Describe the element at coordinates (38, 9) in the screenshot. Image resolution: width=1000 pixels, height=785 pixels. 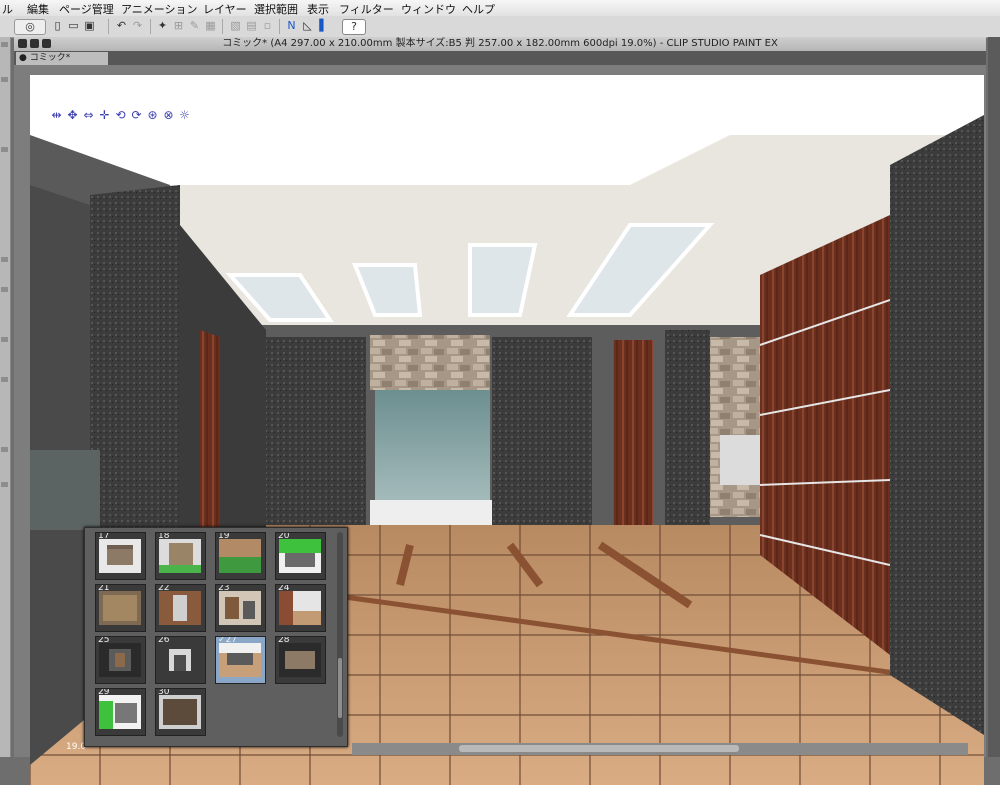
I see `menu-edit: 編集` at that location.